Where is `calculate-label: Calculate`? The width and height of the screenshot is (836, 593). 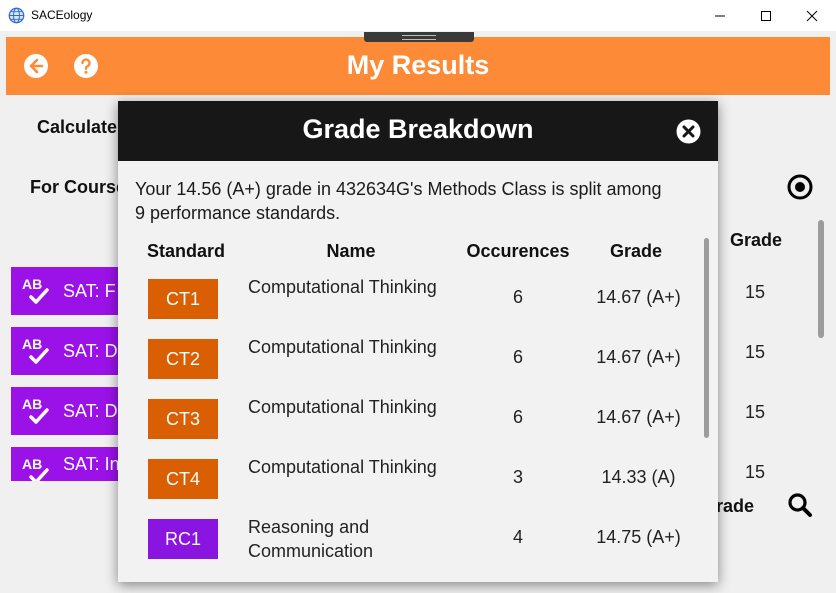
calculate-label: Calculate is located at coordinates (77, 127).